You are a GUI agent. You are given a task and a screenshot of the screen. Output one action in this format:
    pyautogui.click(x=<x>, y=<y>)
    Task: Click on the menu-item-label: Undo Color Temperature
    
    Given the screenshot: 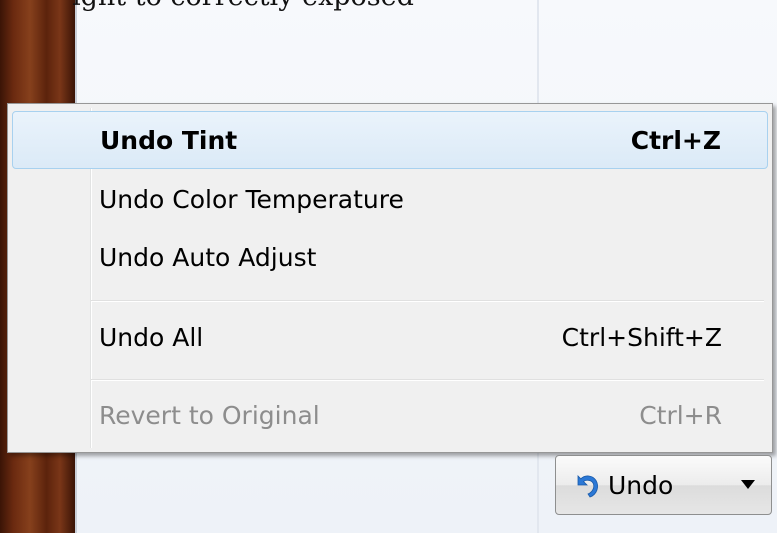 What is the action you would take?
    pyautogui.click(x=251, y=199)
    